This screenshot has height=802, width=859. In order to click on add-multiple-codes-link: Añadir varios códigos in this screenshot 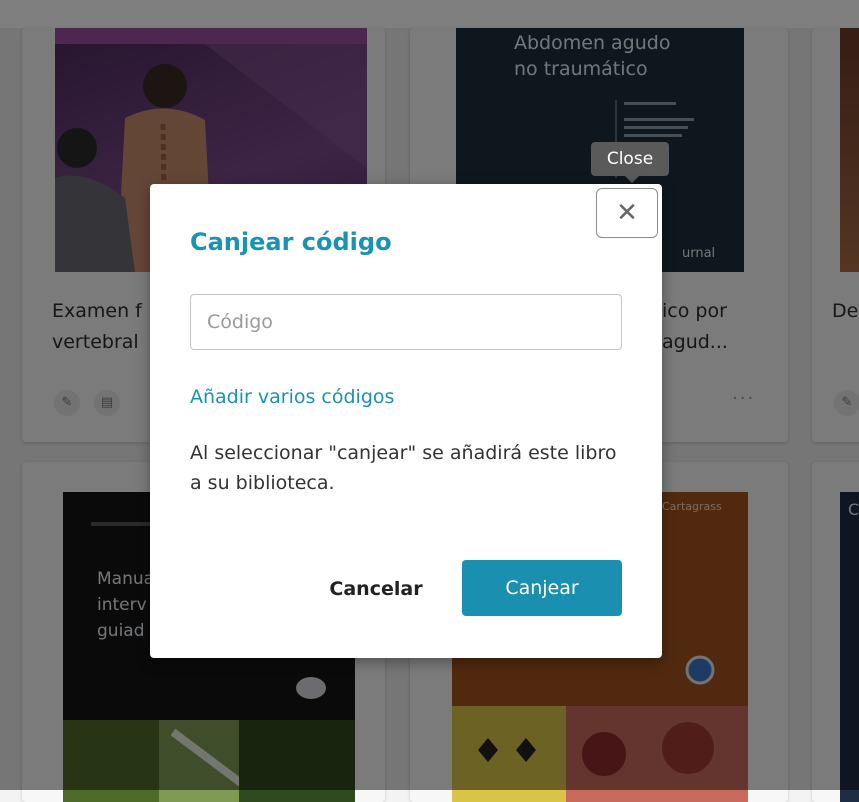, I will do `click(292, 397)`.